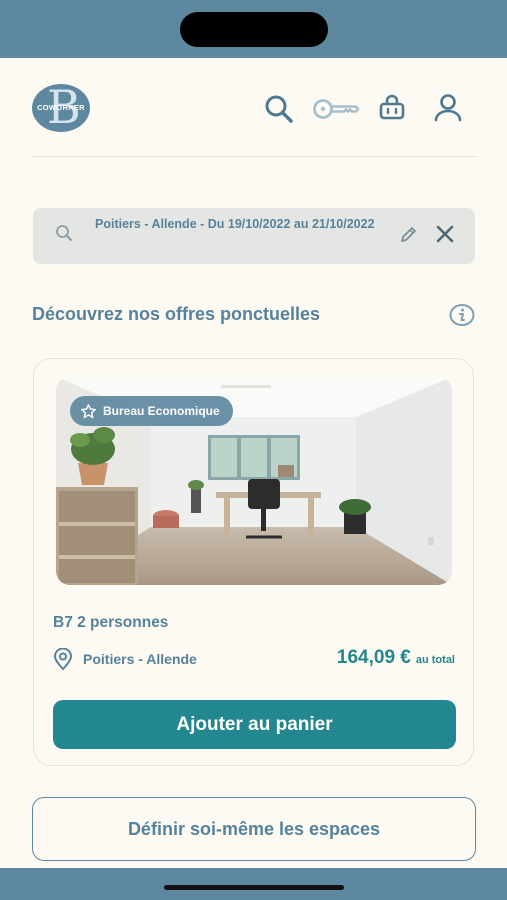 The width and height of the screenshot is (507, 900). Describe the element at coordinates (373, 657) in the screenshot. I see `price-value: 164,09 €` at that location.